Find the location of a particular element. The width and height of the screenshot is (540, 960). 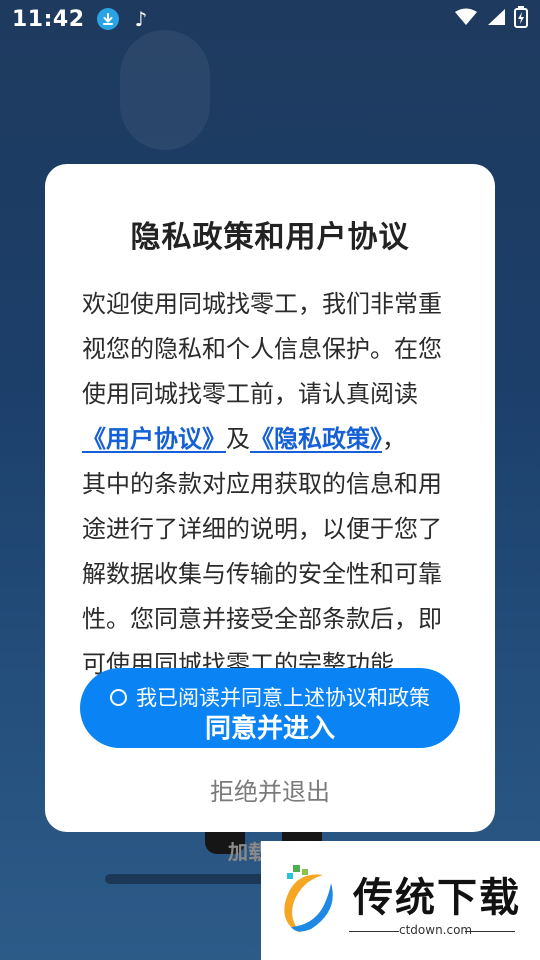

battery-charging-icon is located at coordinates (521, 19).